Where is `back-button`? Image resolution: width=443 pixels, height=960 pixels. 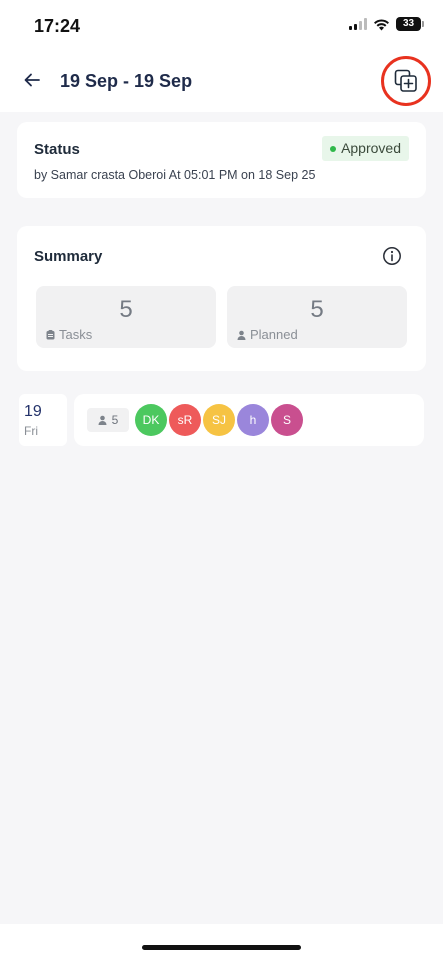
back-button is located at coordinates (32, 80).